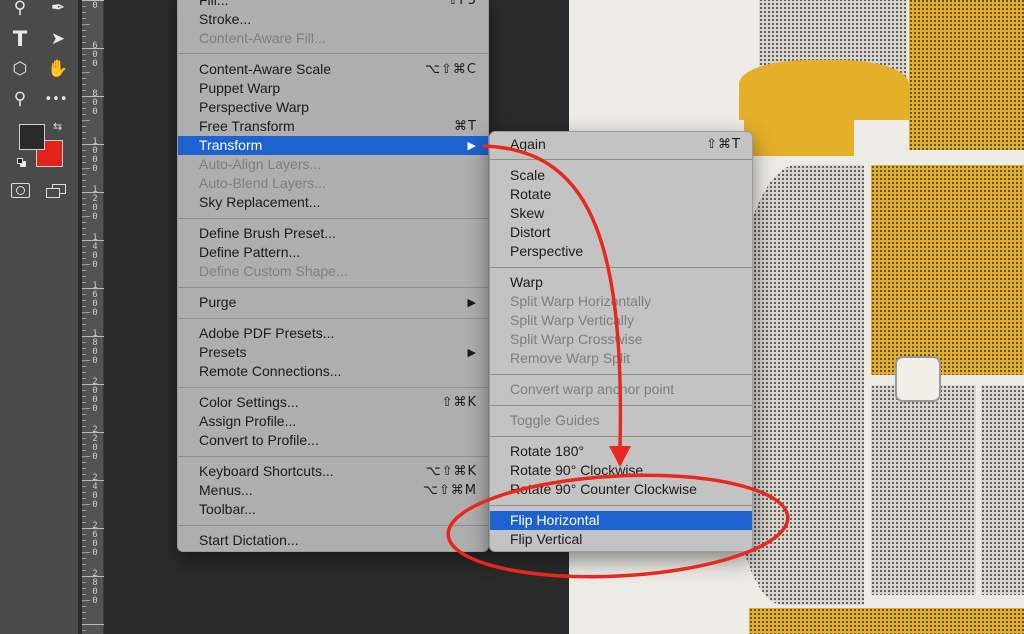  What do you see at coordinates (530, 232) in the screenshot?
I see `transform-menu-item-label: Distort` at bounding box center [530, 232].